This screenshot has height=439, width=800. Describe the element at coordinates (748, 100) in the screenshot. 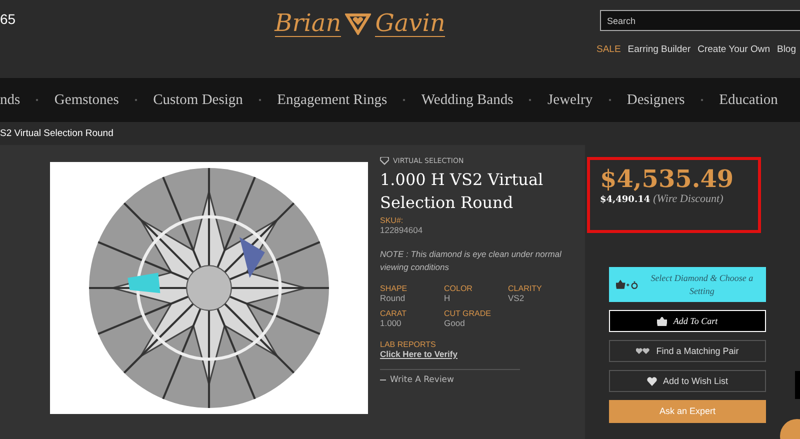

I see `nav-item: Education` at that location.